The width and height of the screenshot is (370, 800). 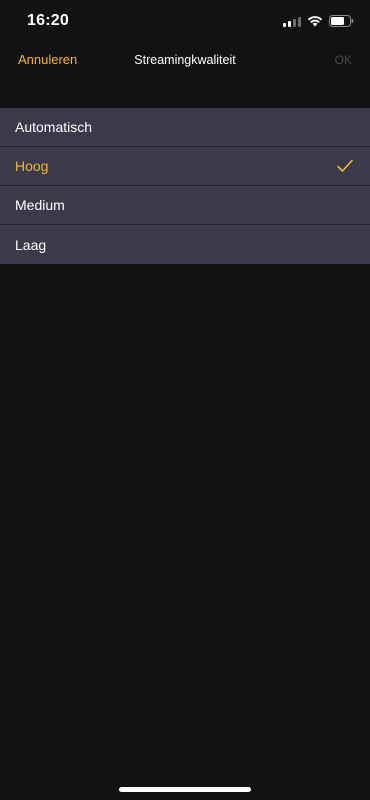 I want to click on status-bar: 16:20, so click(x=185, y=22).